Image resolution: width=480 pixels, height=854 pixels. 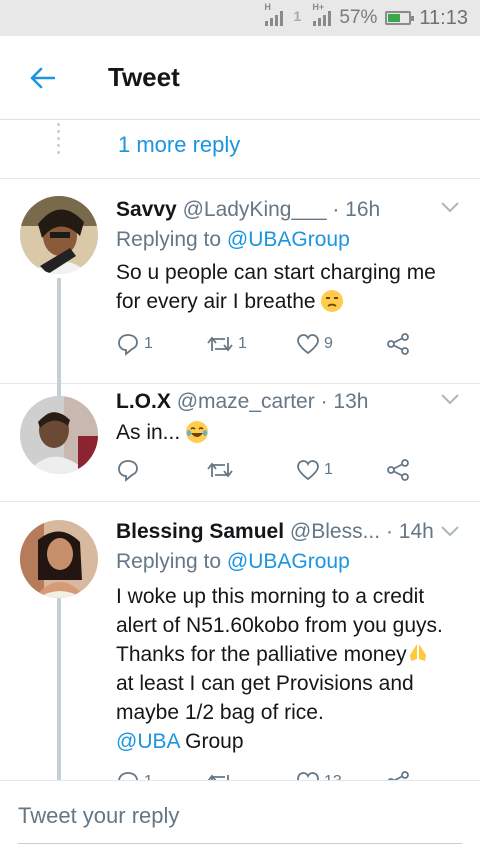 What do you see at coordinates (341, 344) in the screenshot?
I see `like-button: 9` at bounding box center [341, 344].